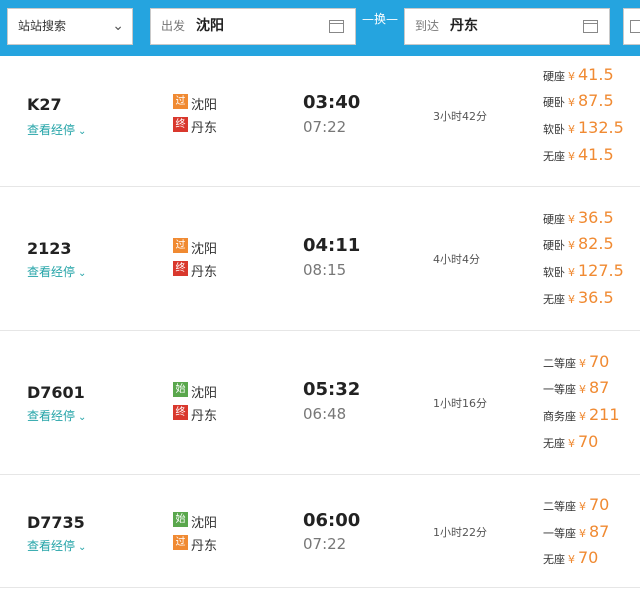 Image resolution: width=640 pixels, height=589 pixels. What do you see at coordinates (427, 26) in the screenshot?
I see `arrival-label: 到达` at bounding box center [427, 26].